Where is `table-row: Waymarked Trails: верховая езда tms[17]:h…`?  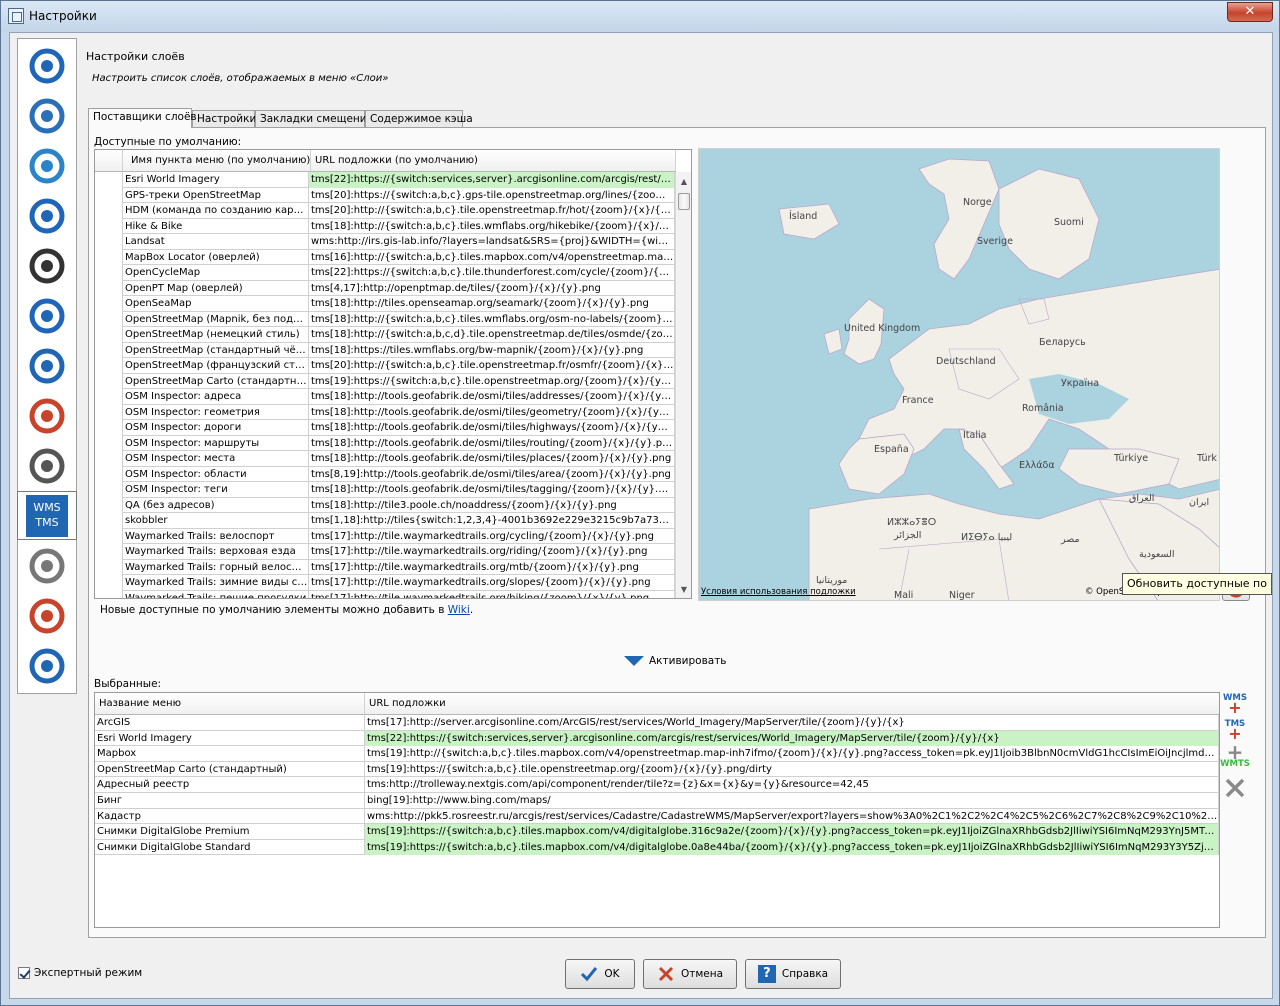
table-row: Waymarked Trails: верховая езда tms[17]:h… is located at coordinates (385, 552).